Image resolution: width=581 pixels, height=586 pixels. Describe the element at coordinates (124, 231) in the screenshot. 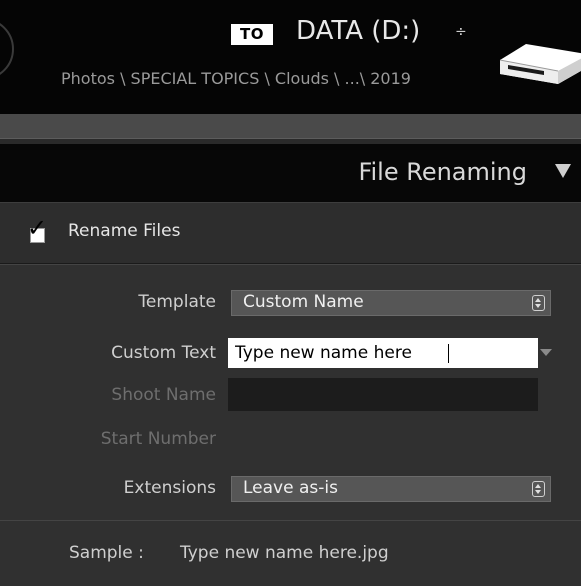

I see `rename-files-label: Rename Files` at that location.